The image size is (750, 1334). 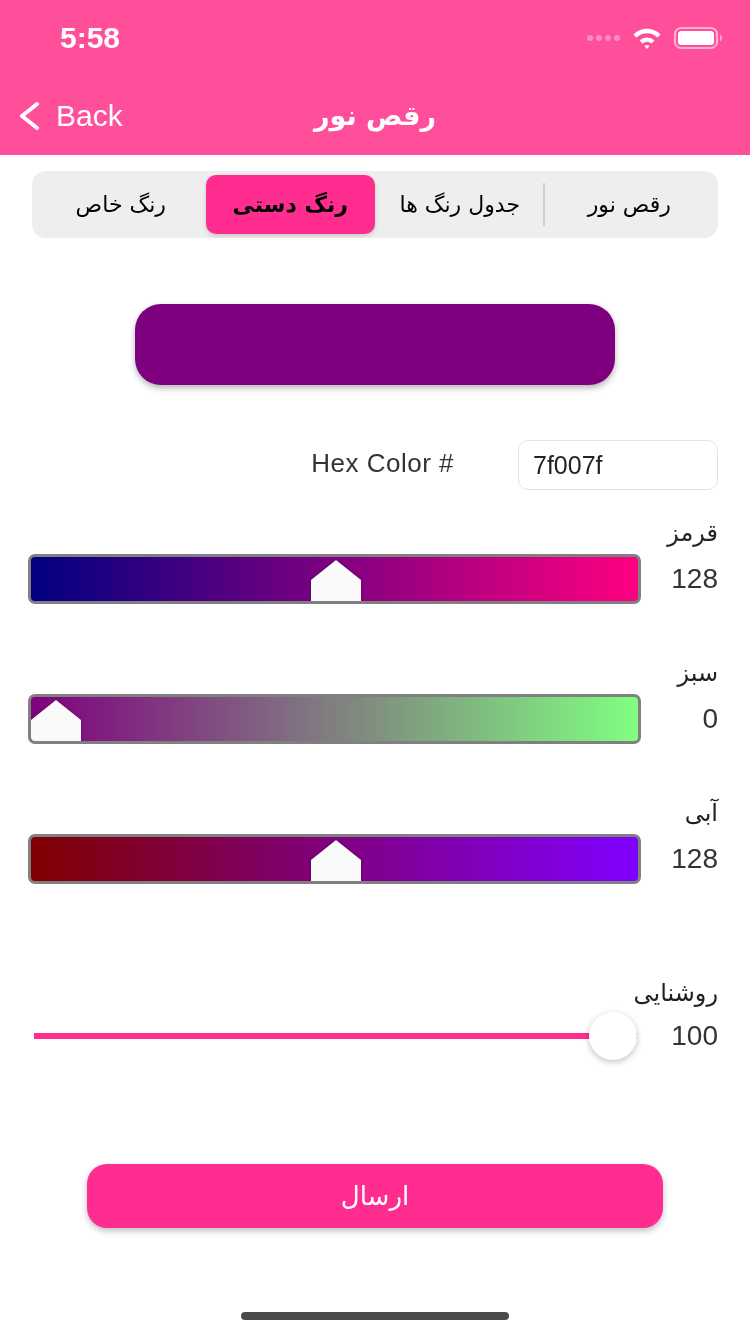 What do you see at coordinates (692, 533) in the screenshot?
I see `channel-label: قرمز` at bounding box center [692, 533].